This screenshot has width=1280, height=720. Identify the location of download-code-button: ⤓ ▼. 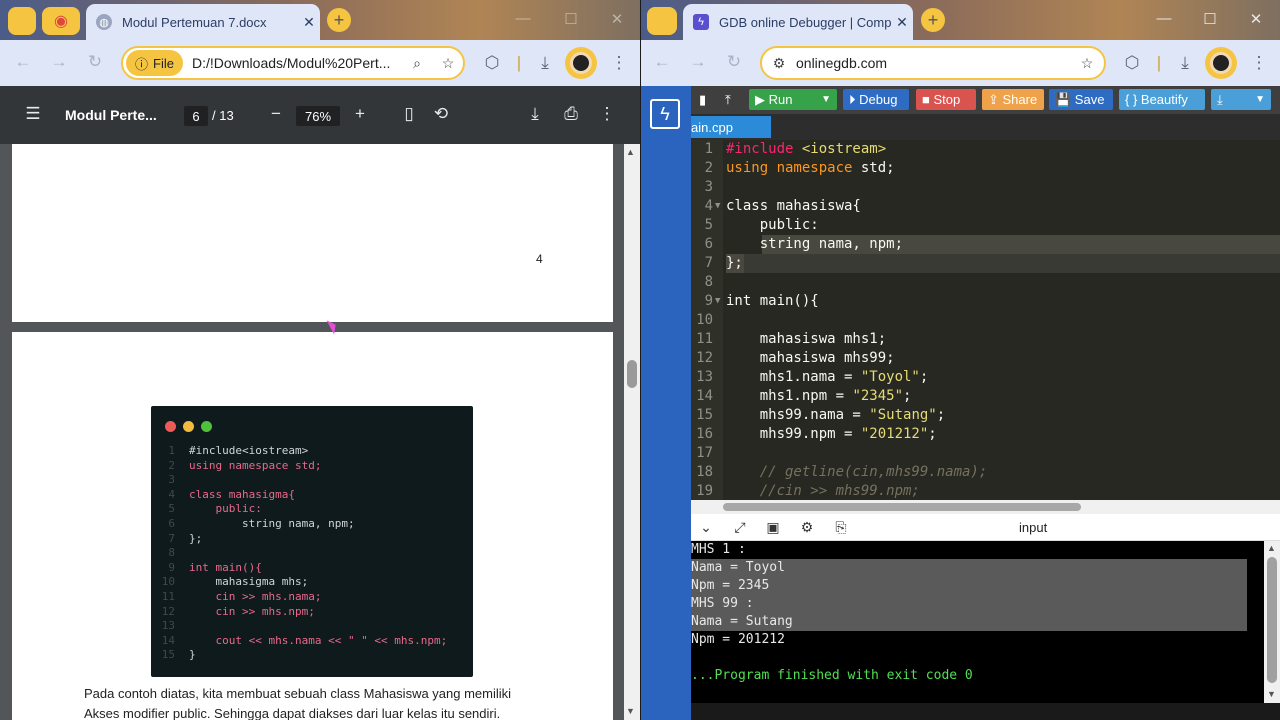
(1241, 99).